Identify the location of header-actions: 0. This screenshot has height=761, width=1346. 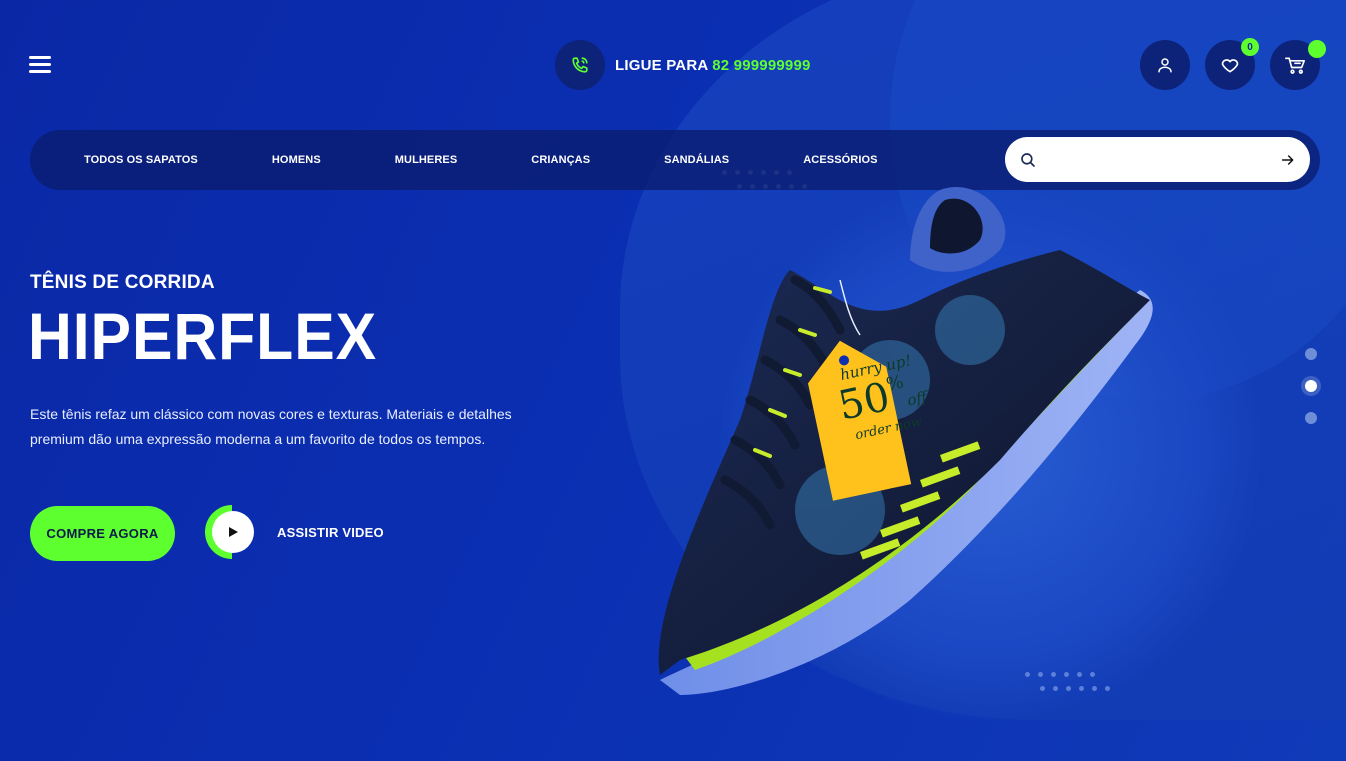
(1233, 64).